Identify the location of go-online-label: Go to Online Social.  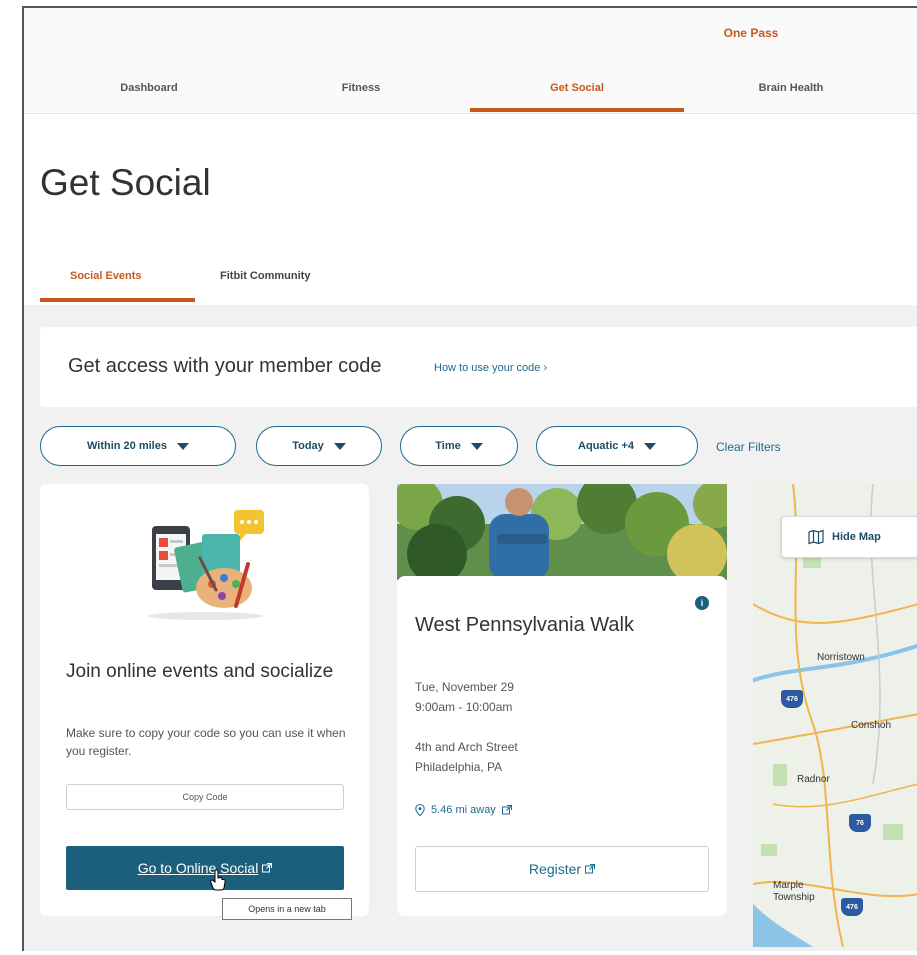
(198, 868).